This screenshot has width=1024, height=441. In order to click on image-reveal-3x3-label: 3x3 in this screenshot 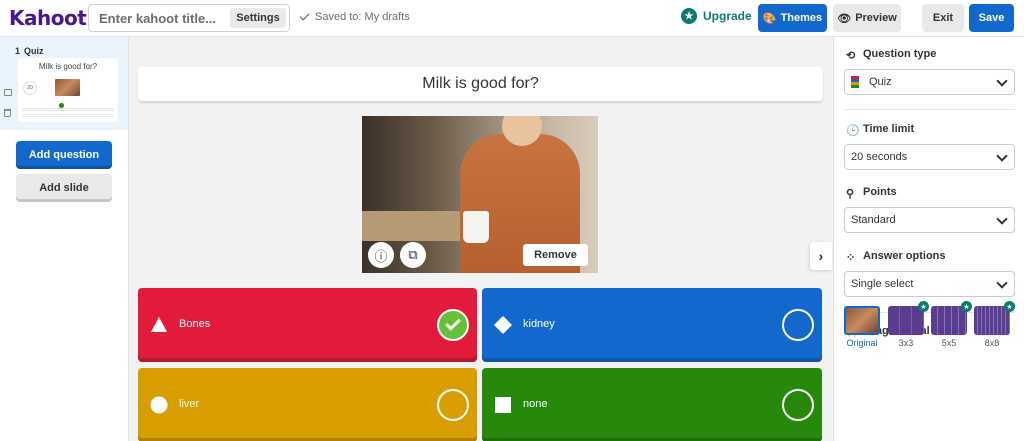, I will do `click(906, 343)`.